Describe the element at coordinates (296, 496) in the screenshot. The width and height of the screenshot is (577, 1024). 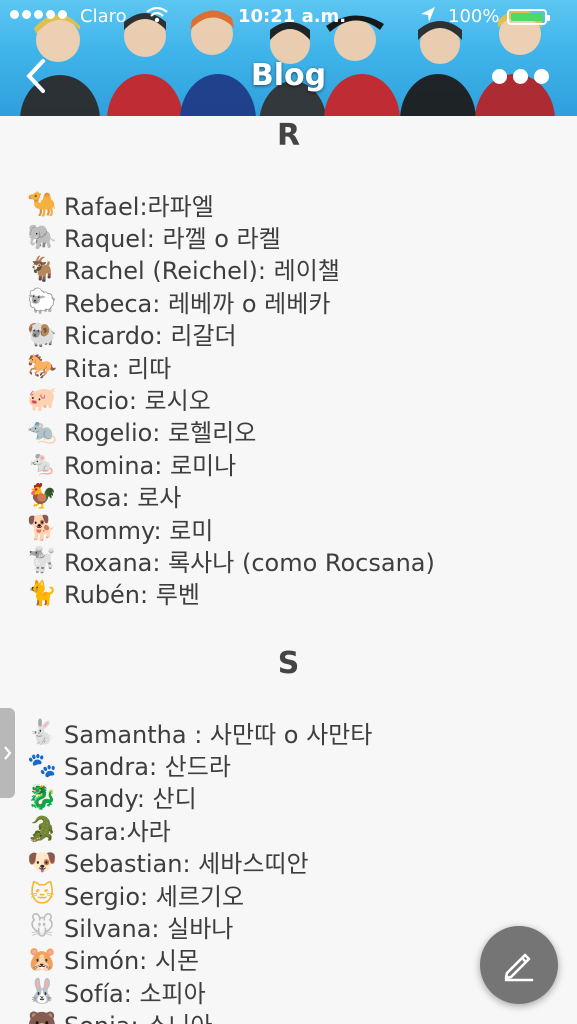
I see `list-item: 🐓 Rosa: 로사` at that location.